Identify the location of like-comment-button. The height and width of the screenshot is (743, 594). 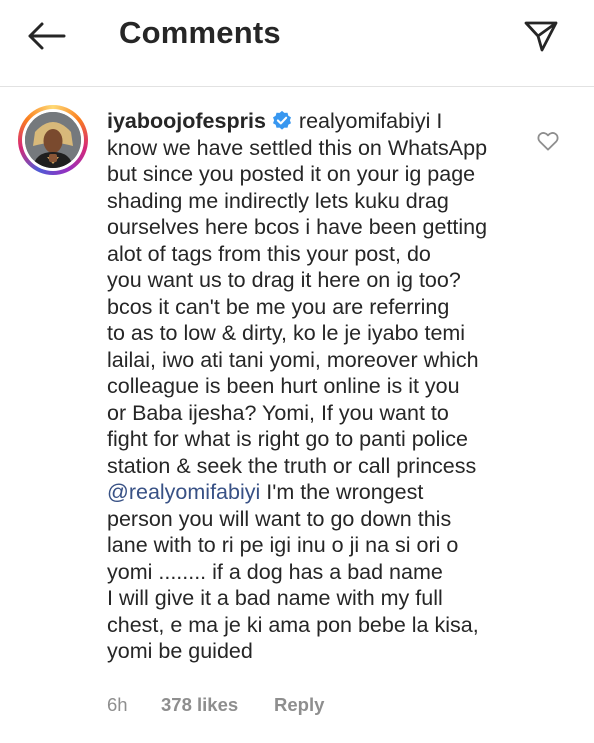
(548, 141).